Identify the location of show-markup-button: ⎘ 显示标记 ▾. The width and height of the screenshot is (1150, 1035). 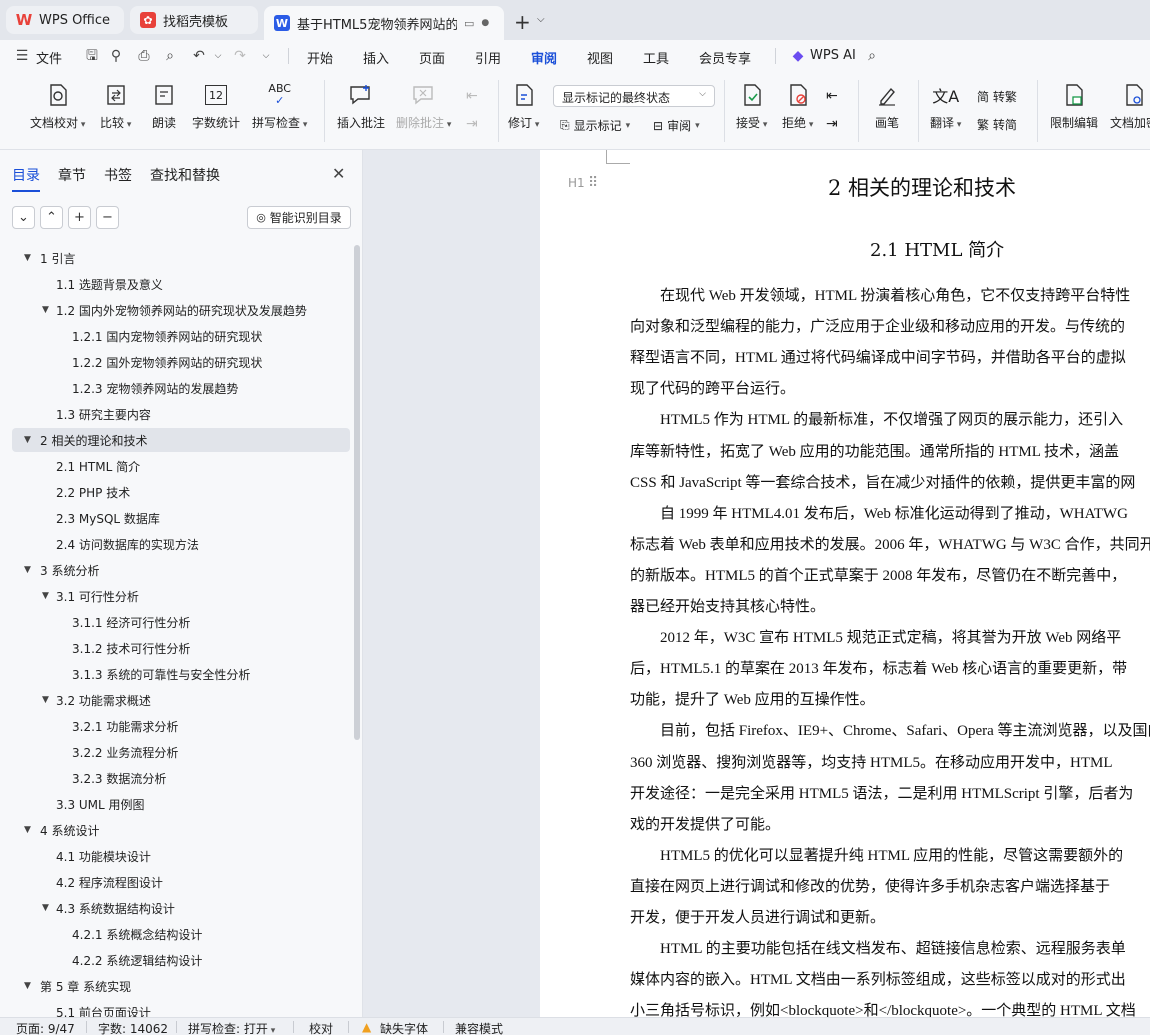
(595, 125).